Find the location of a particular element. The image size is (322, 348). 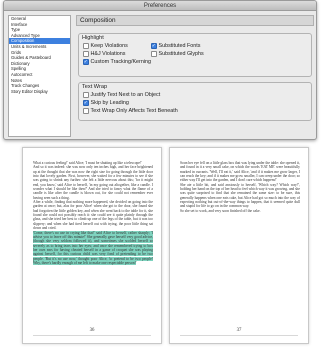

hj-violations-option: H&J Violations is located at coordinates (104, 54).